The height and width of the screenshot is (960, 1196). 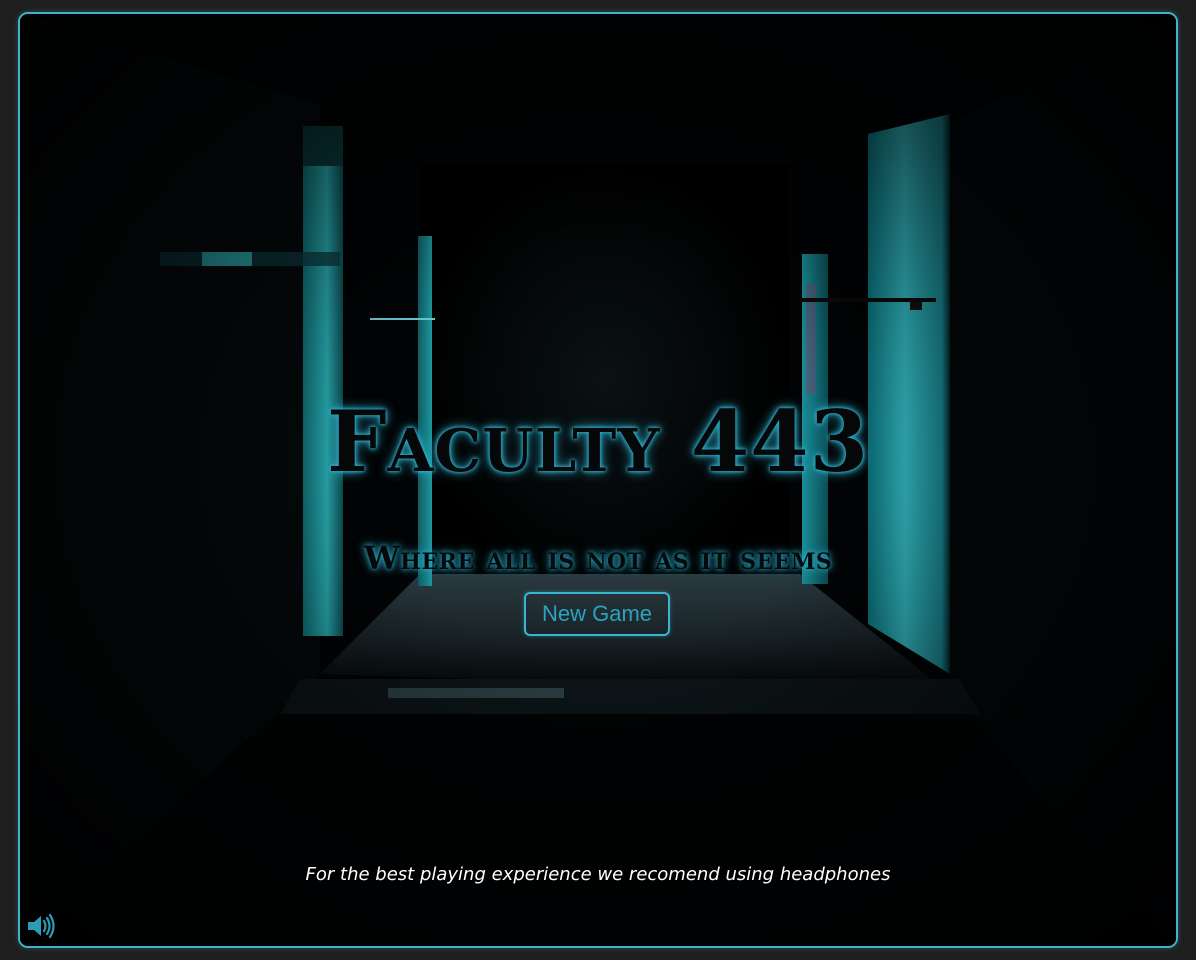 I want to click on game-title: Faculty 443, so click(x=598, y=441).